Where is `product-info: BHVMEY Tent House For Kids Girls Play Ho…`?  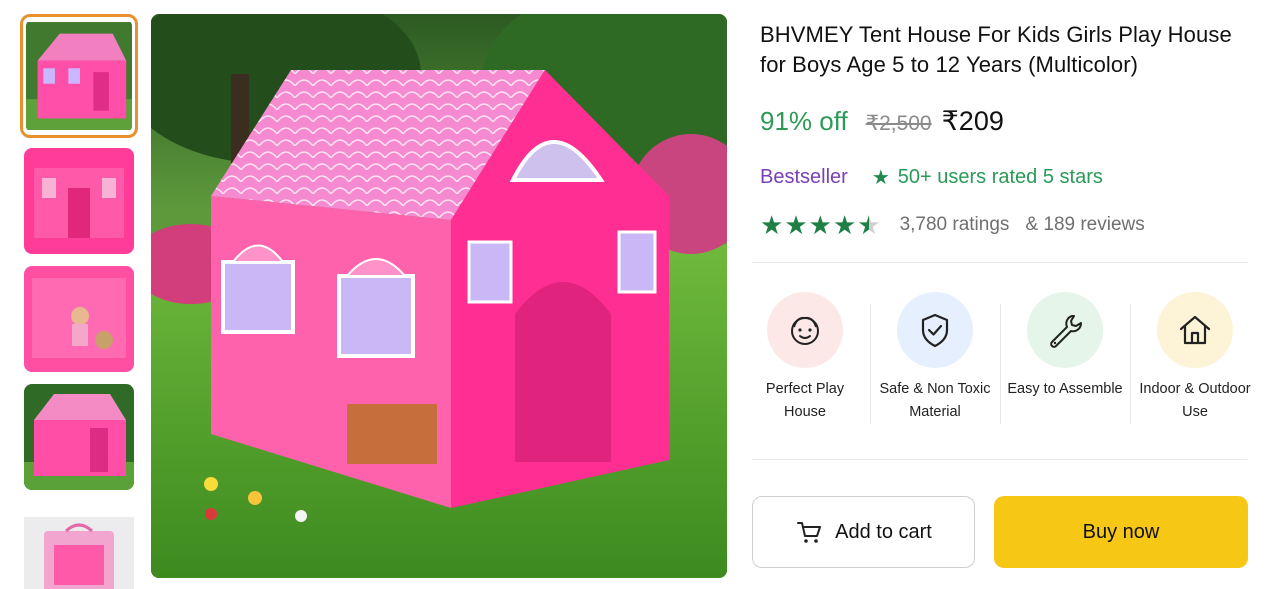 product-info: BHVMEY Tent House For Kids Girls Play Ho… is located at coordinates (1010, 129).